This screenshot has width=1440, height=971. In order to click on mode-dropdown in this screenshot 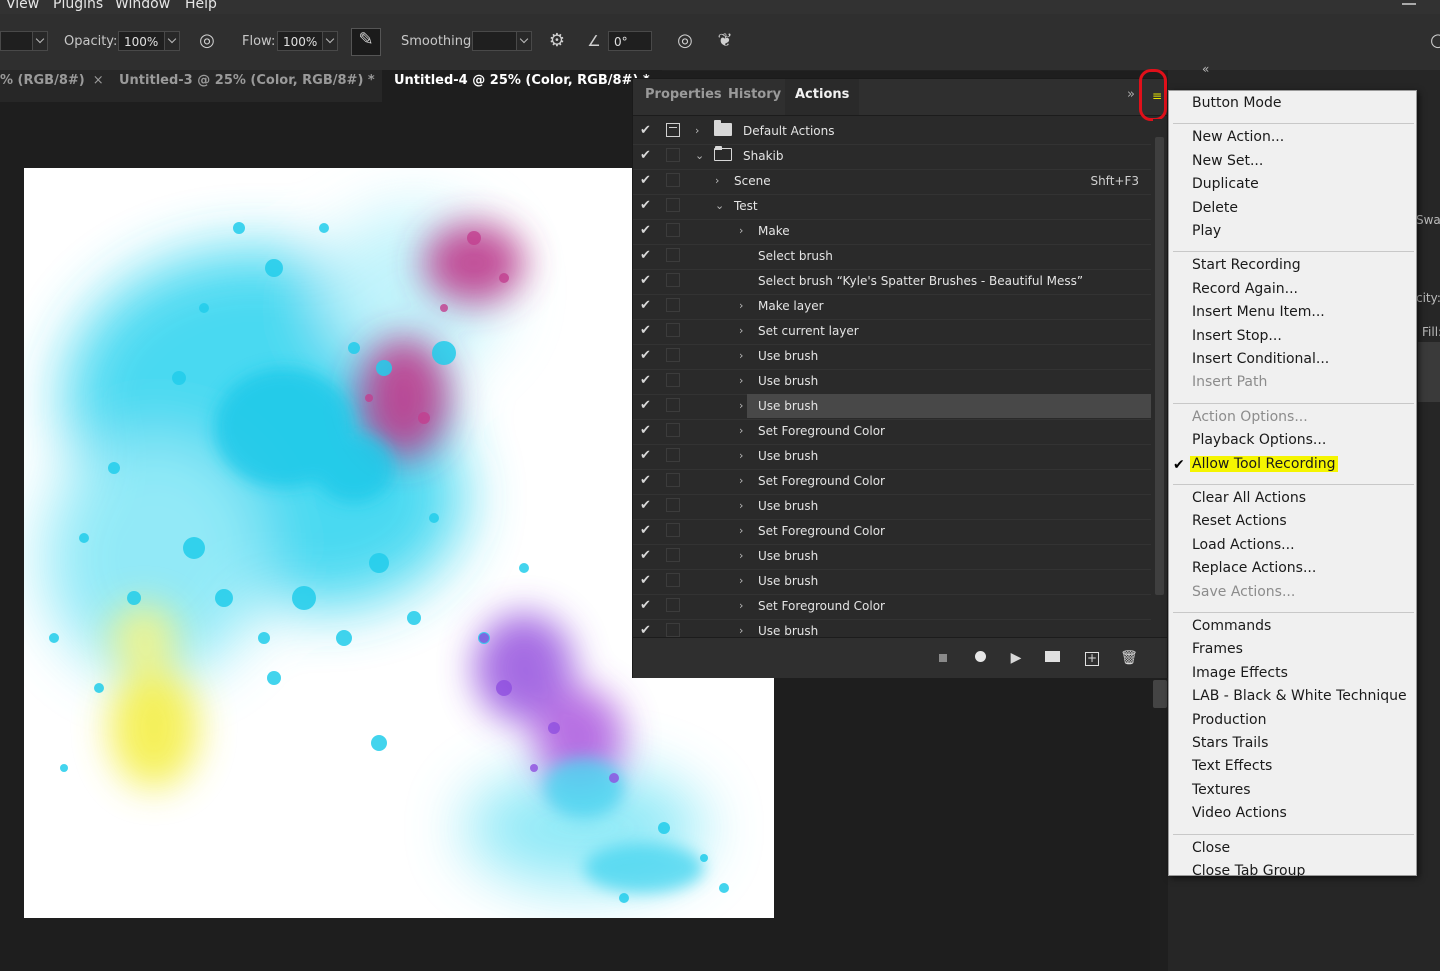, I will do `click(40, 41)`.